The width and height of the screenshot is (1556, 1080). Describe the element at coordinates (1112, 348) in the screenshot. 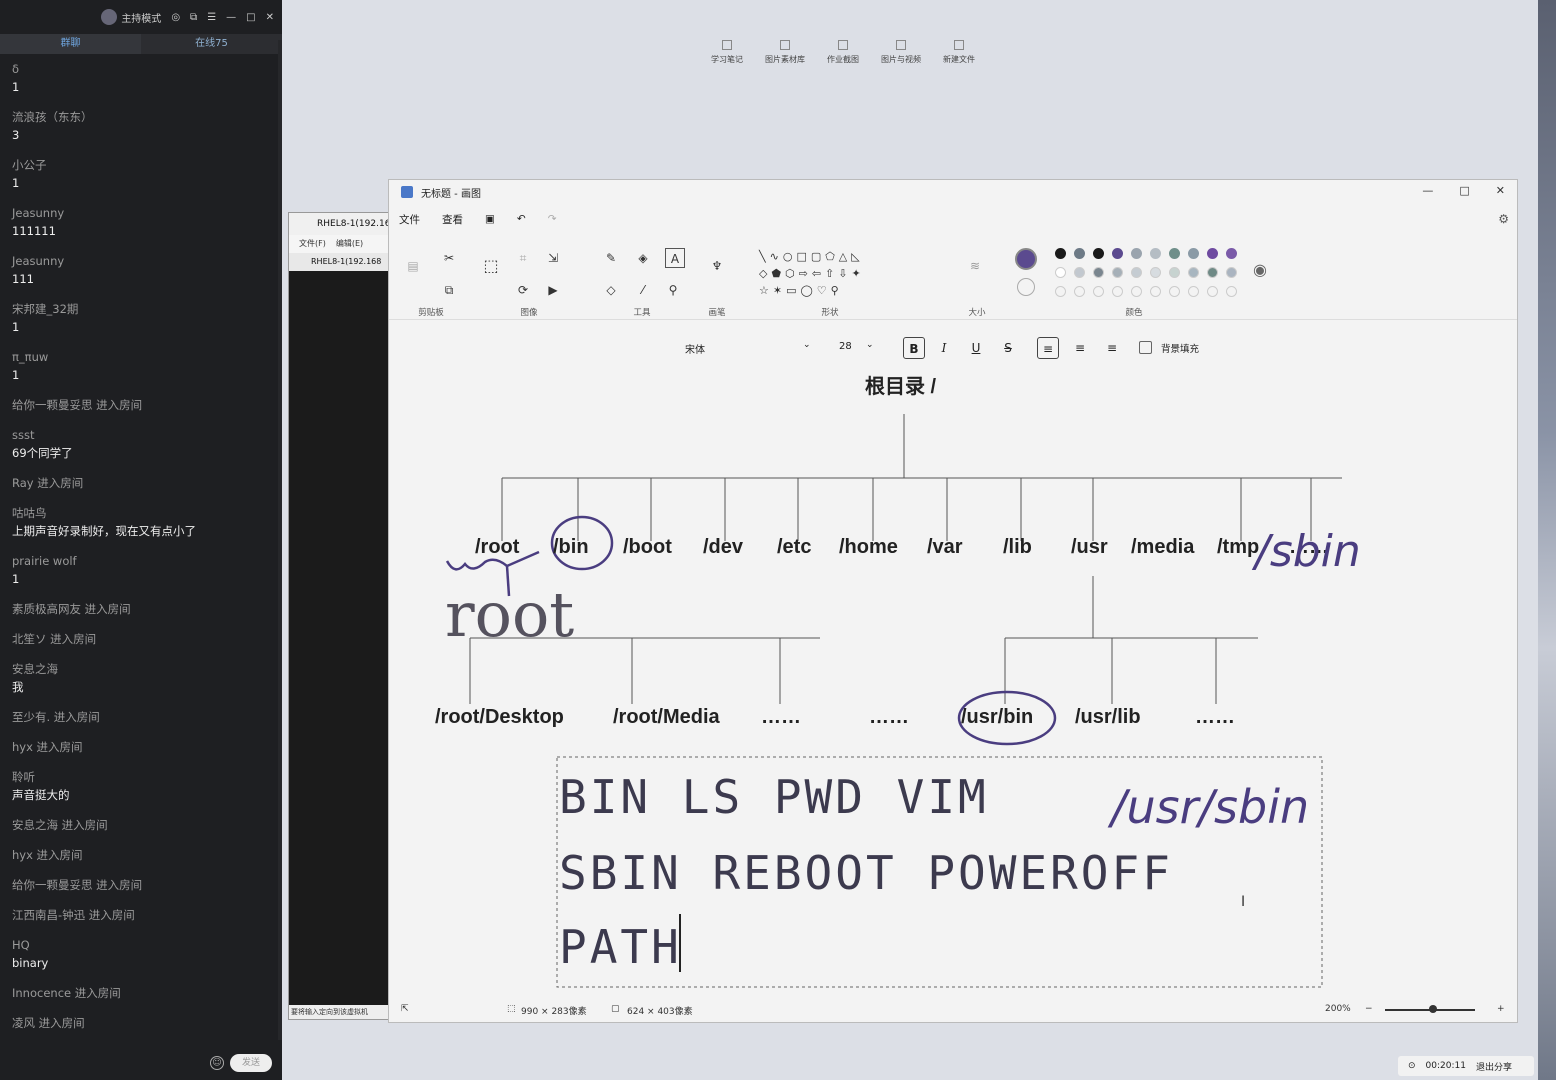

I see `align-right-button: ≡` at that location.